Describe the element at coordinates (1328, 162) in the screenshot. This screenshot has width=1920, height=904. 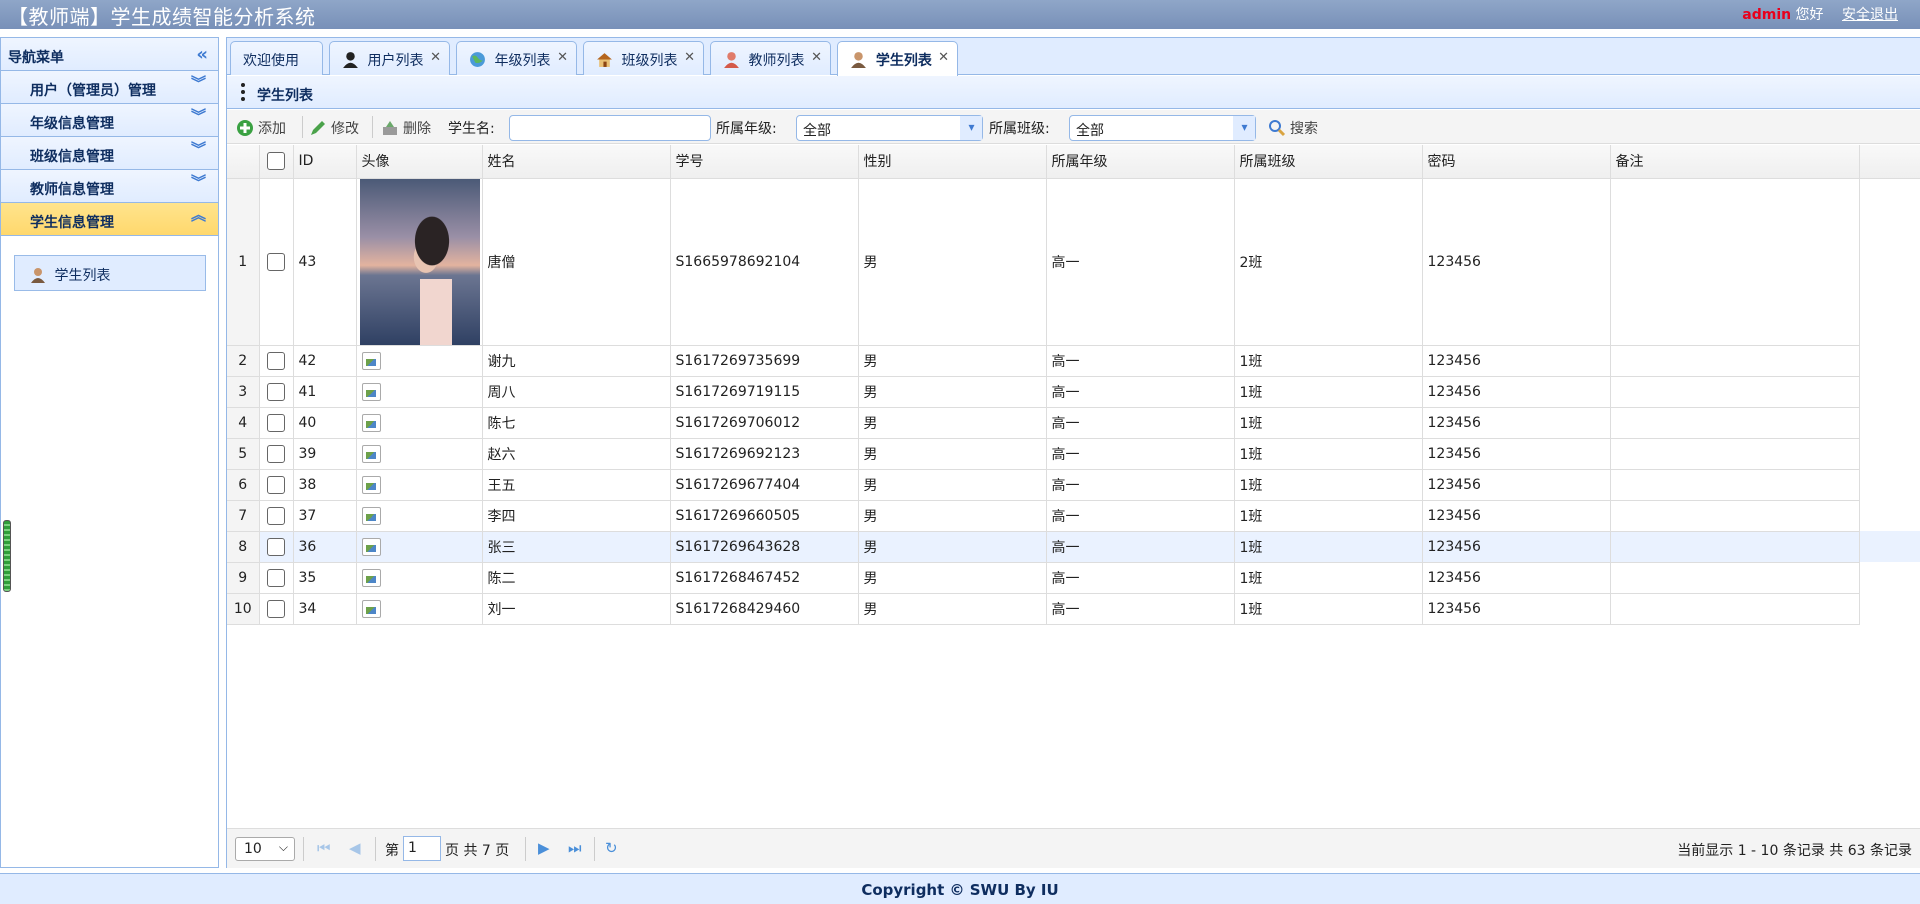
I see `column-header: 所属班级` at that location.